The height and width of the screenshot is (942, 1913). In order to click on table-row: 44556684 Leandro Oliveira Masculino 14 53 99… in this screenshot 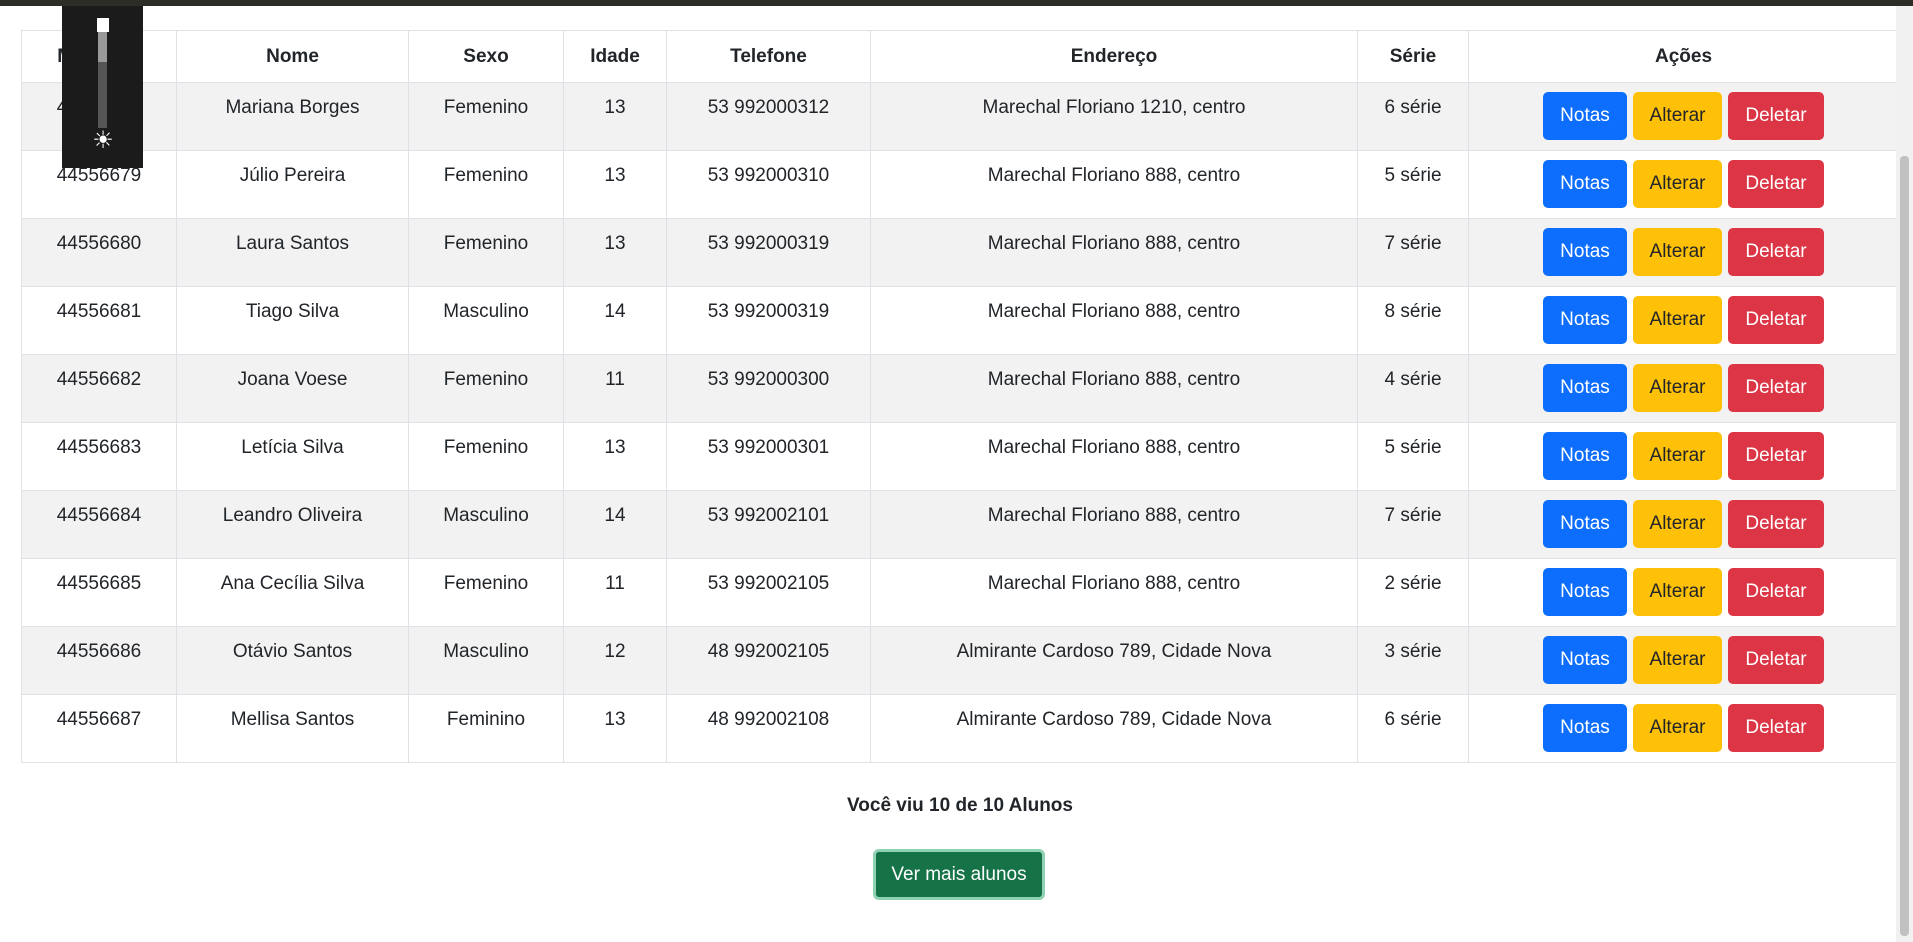, I will do `click(960, 524)`.